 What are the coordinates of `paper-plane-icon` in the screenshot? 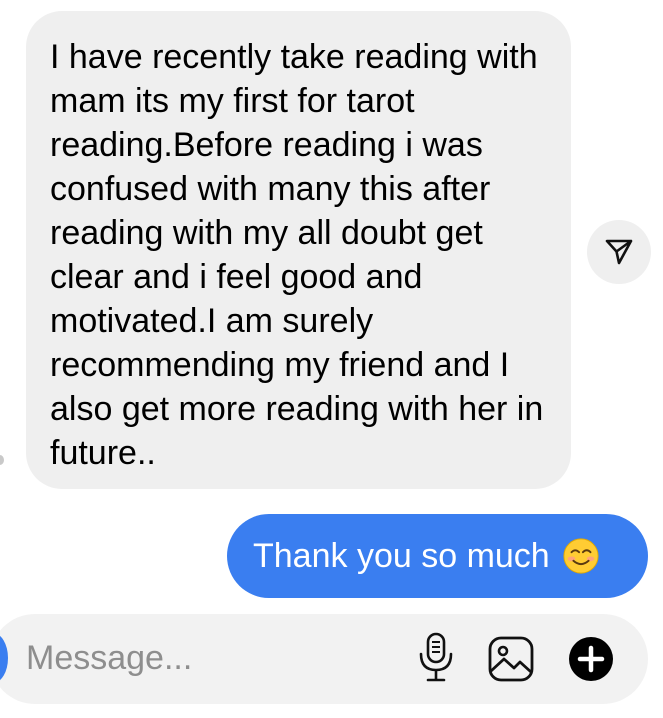 It's located at (619, 252).